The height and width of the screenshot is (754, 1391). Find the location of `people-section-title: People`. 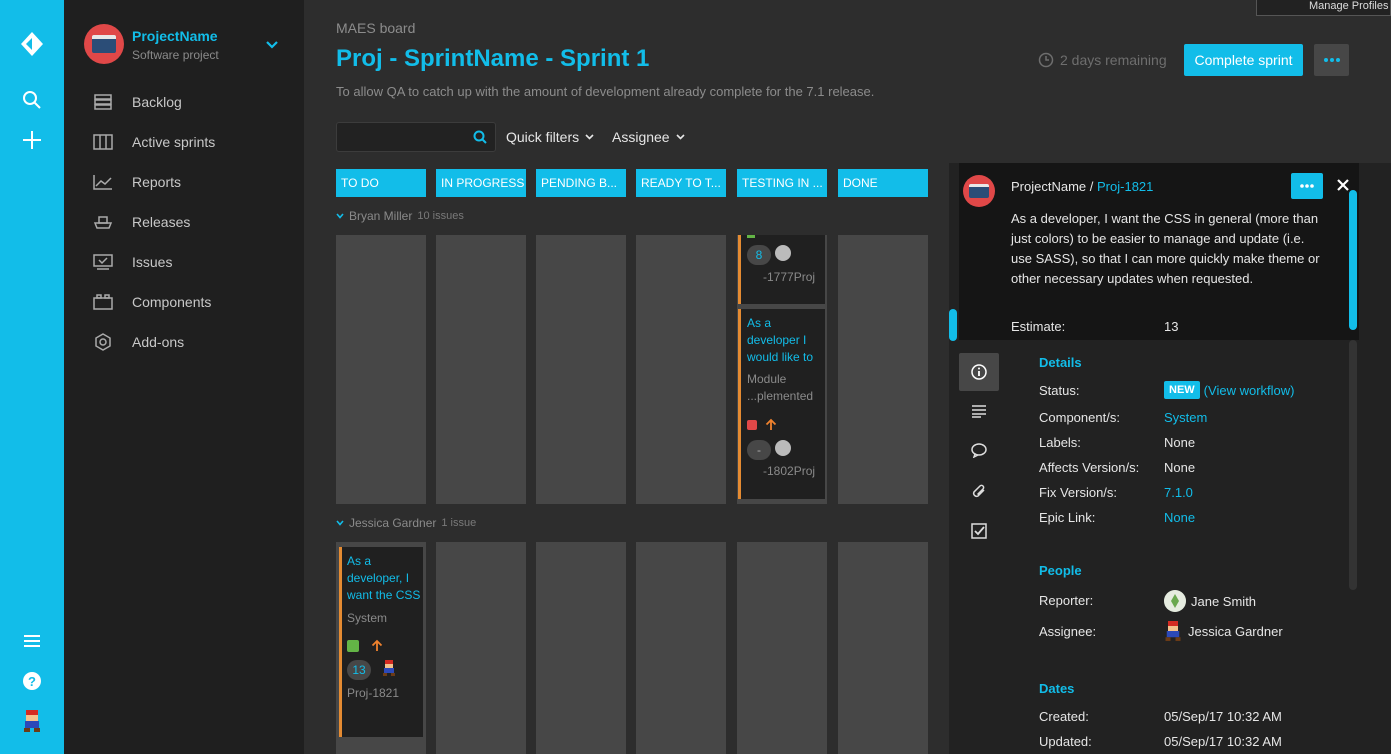

people-section-title: People is located at coordinates (1060, 570).